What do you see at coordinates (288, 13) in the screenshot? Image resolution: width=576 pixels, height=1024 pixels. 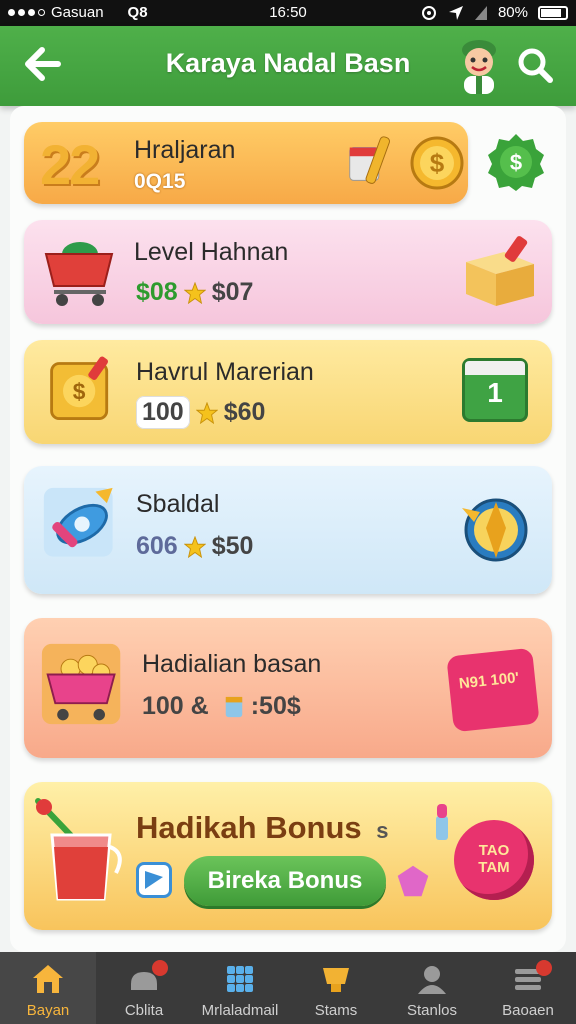 I see `status-bar: Gasuan Q8 16:50 80%` at bounding box center [288, 13].